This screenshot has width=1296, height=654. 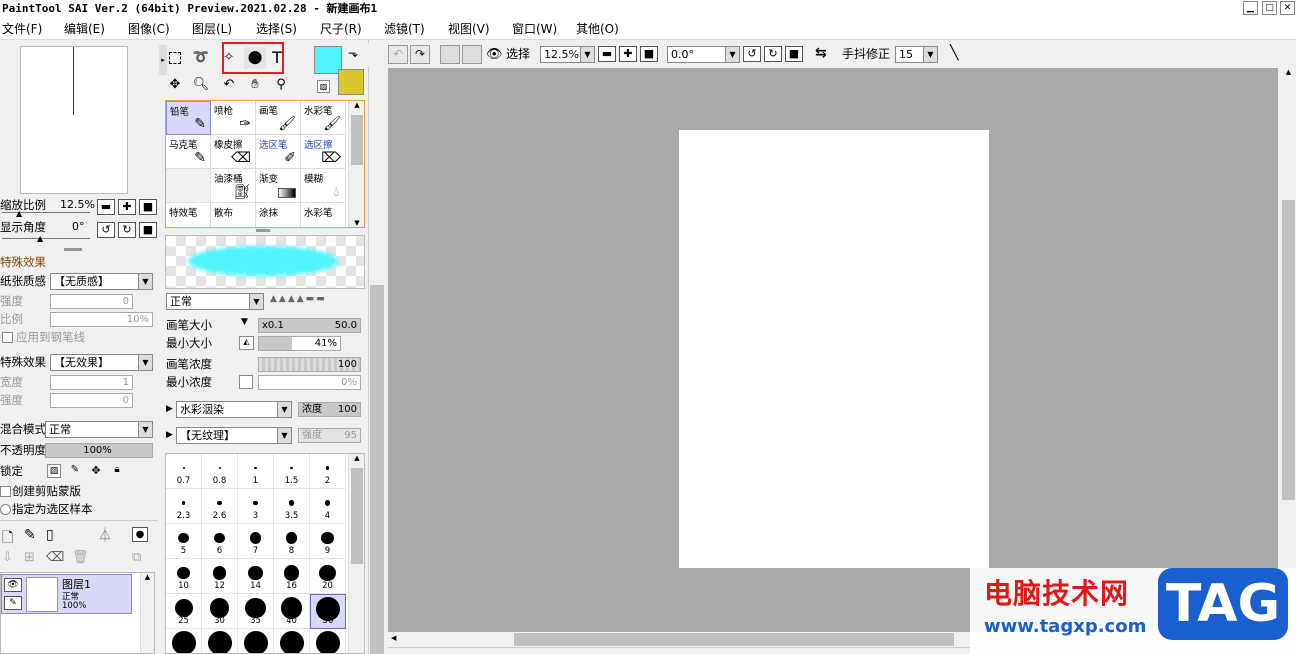 I want to click on layer-scrollbar: ▲, so click(x=147, y=613).